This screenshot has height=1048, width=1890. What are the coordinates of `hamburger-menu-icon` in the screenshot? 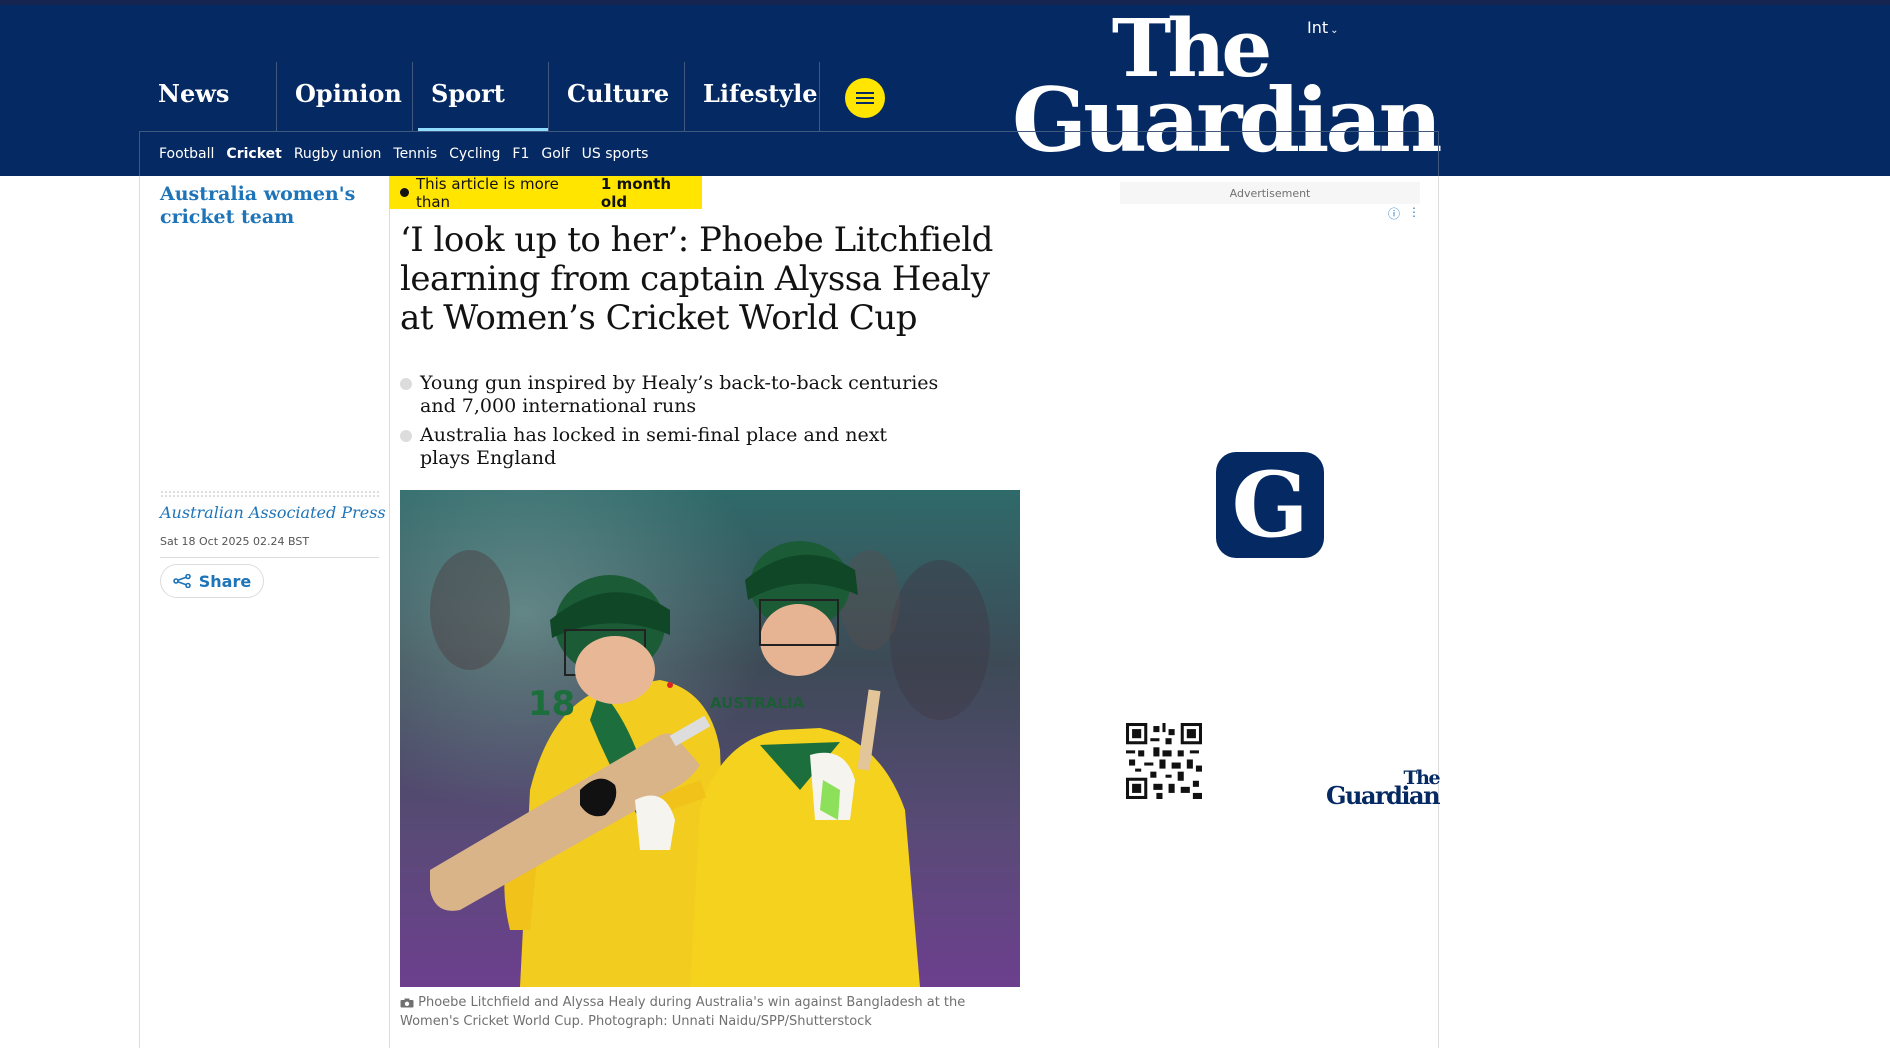 It's located at (865, 98).